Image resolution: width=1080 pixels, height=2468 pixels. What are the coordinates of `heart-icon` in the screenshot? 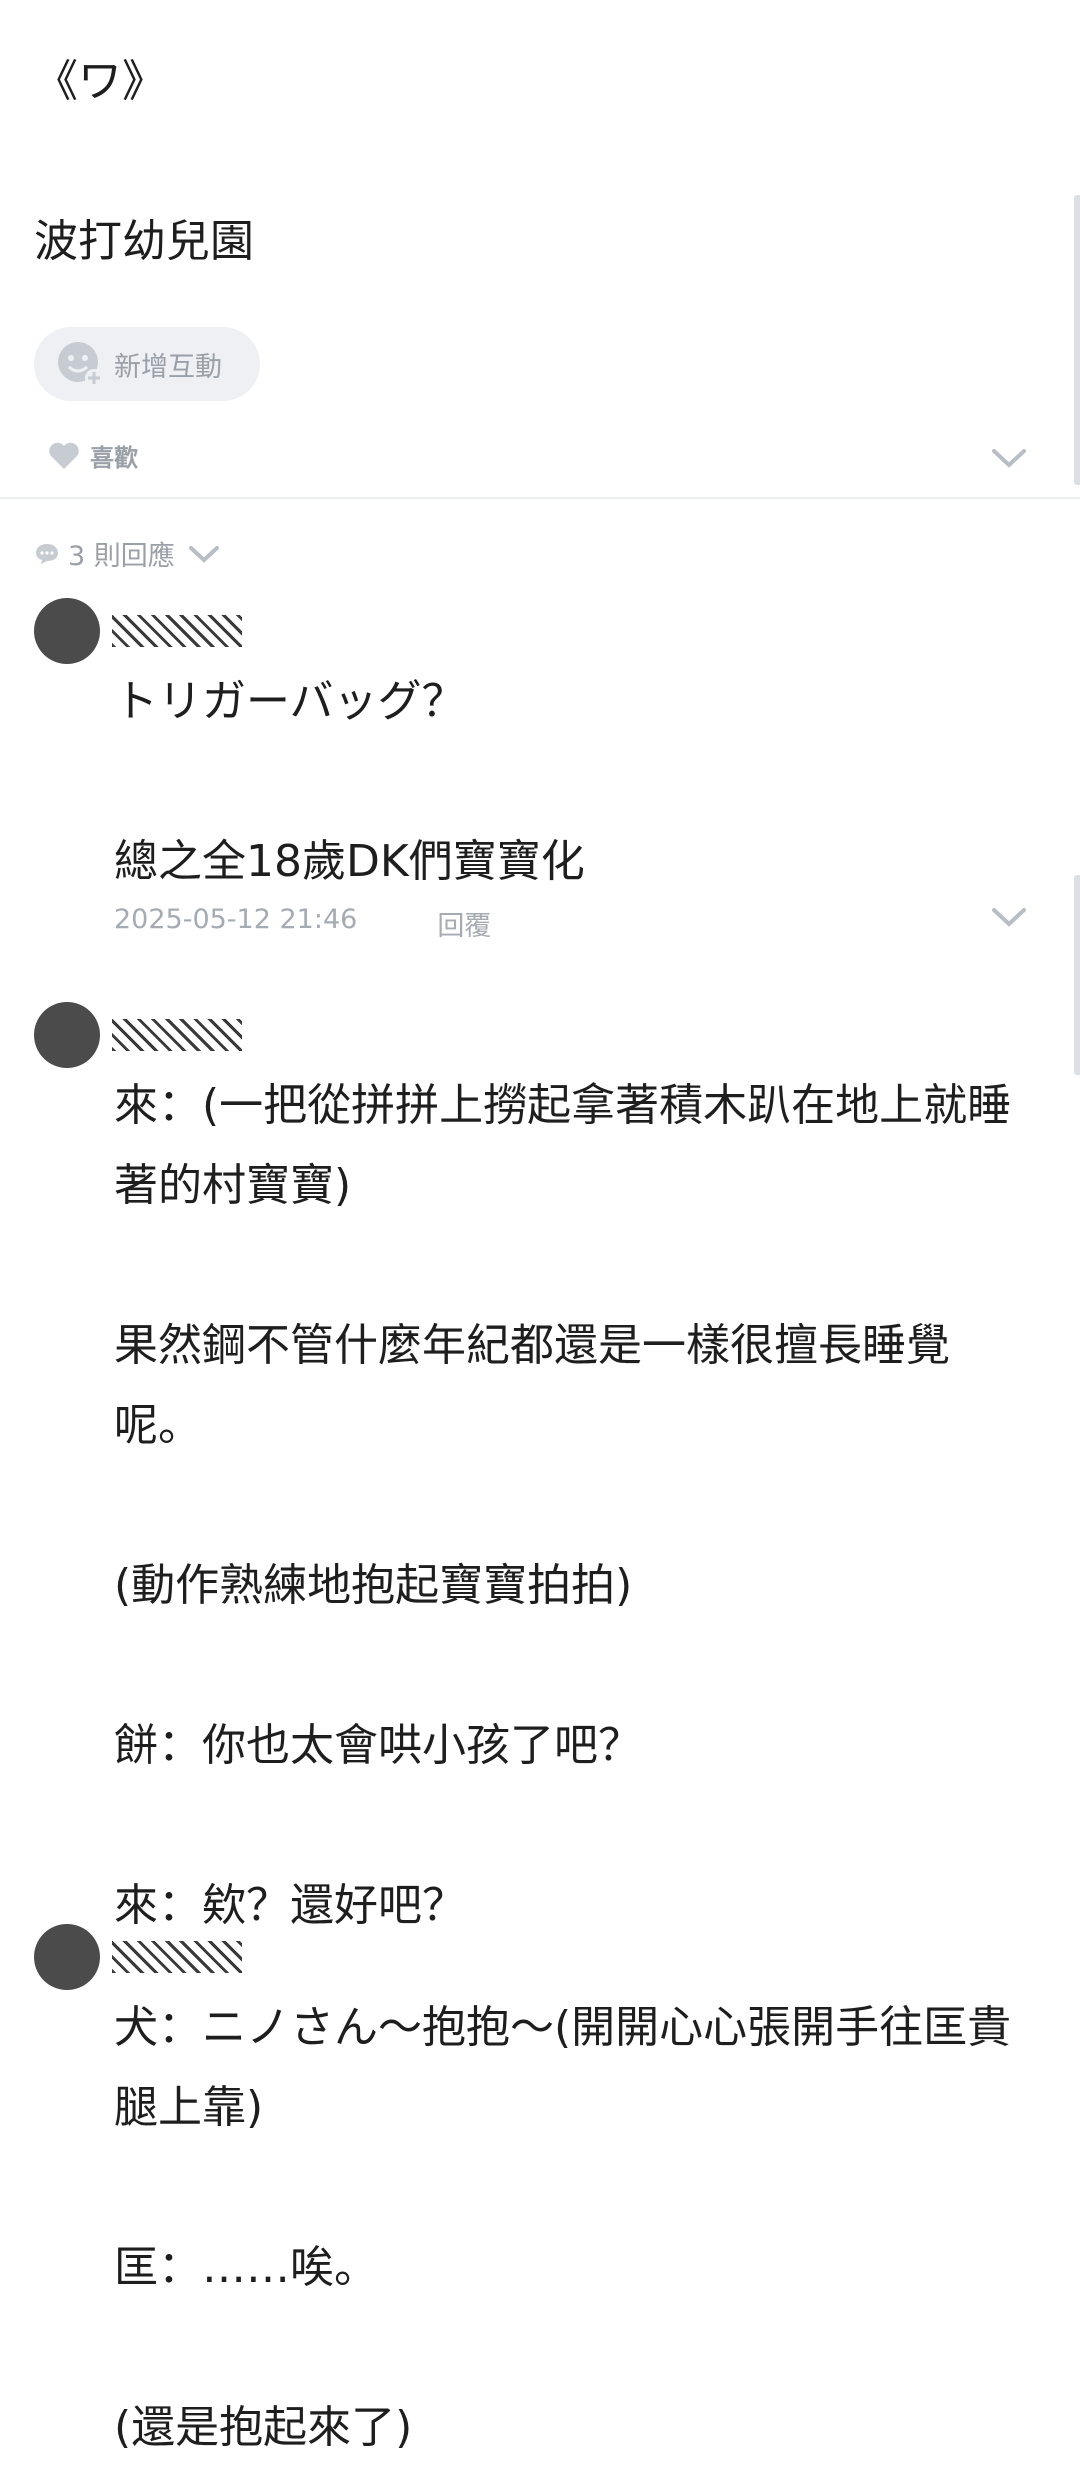 It's located at (64, 455).